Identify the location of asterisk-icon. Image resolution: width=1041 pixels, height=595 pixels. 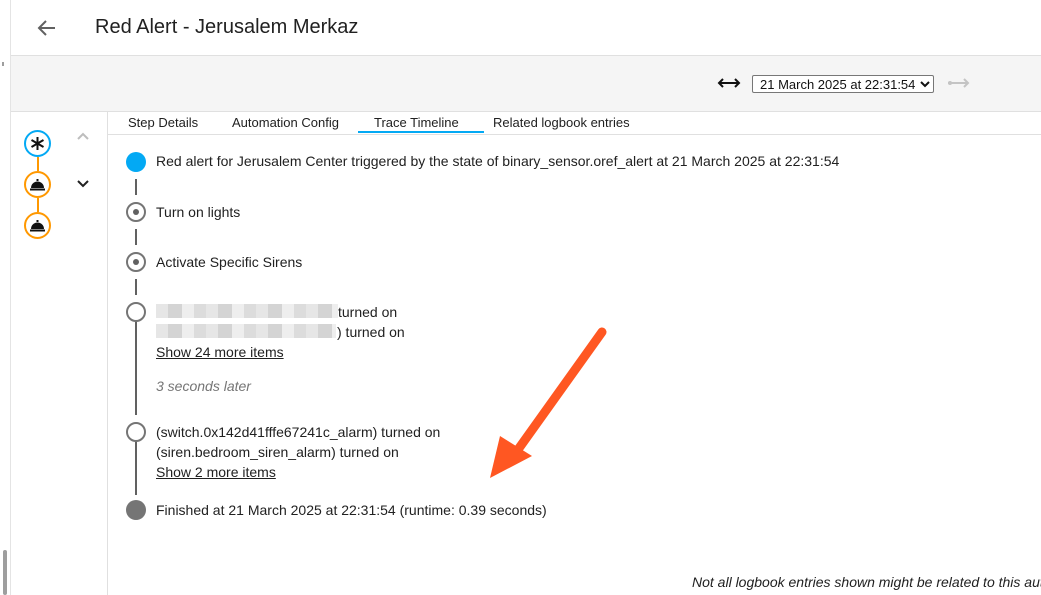
(37, 143).